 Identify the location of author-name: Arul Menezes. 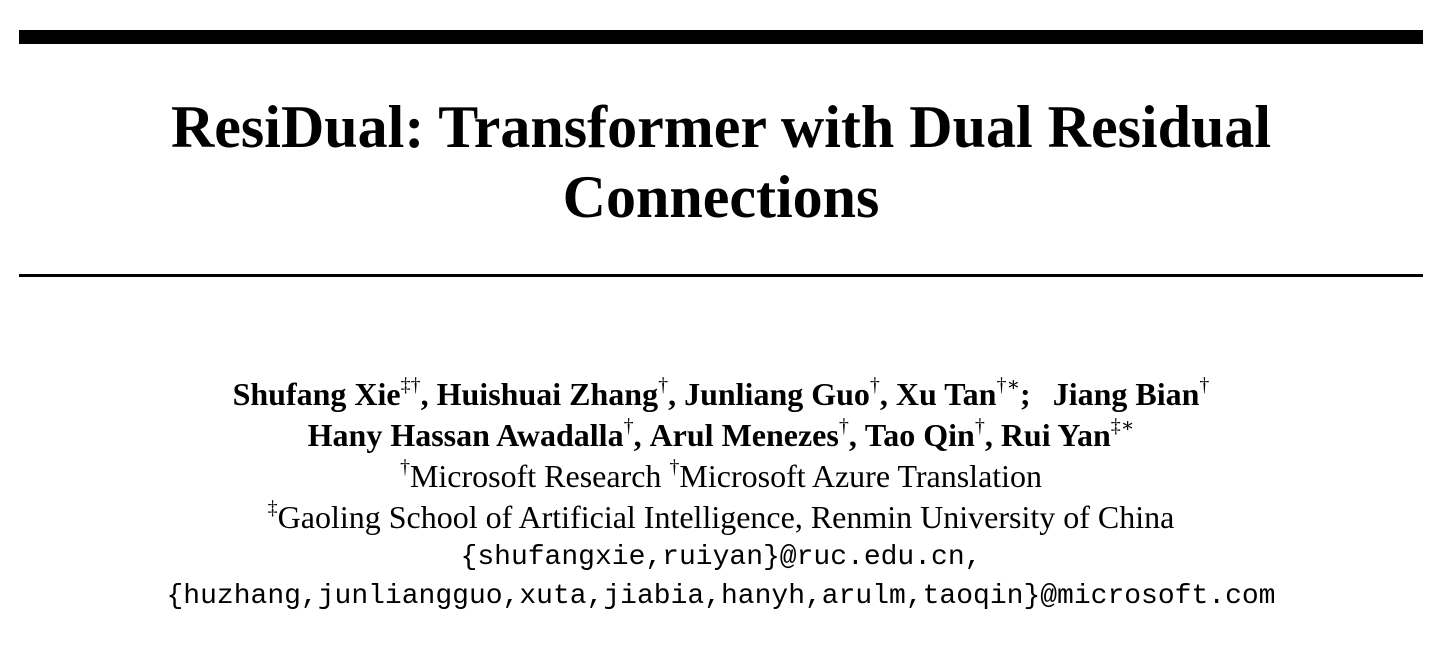
(744, 435).